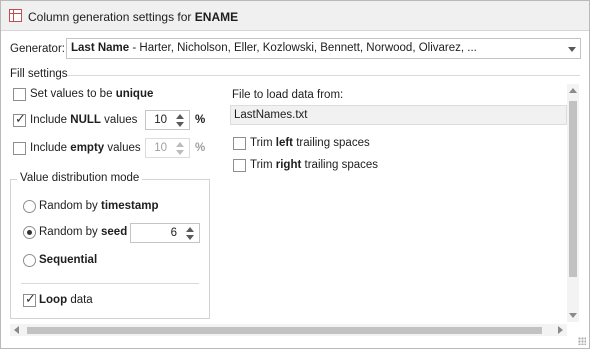 This screenshot has height=349, width=590. I want to click on scroll-down-icon, so click(573, 315).